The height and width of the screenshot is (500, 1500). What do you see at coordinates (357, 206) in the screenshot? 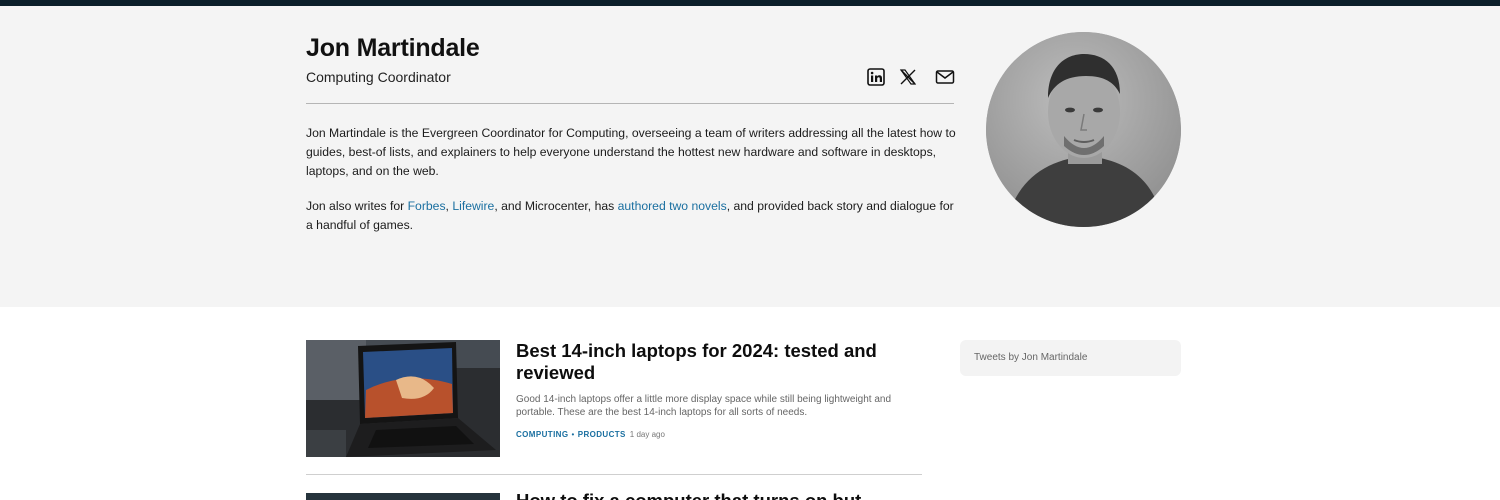
I see `bio-text: Jon also writes for` at bounding box center [357, 206].